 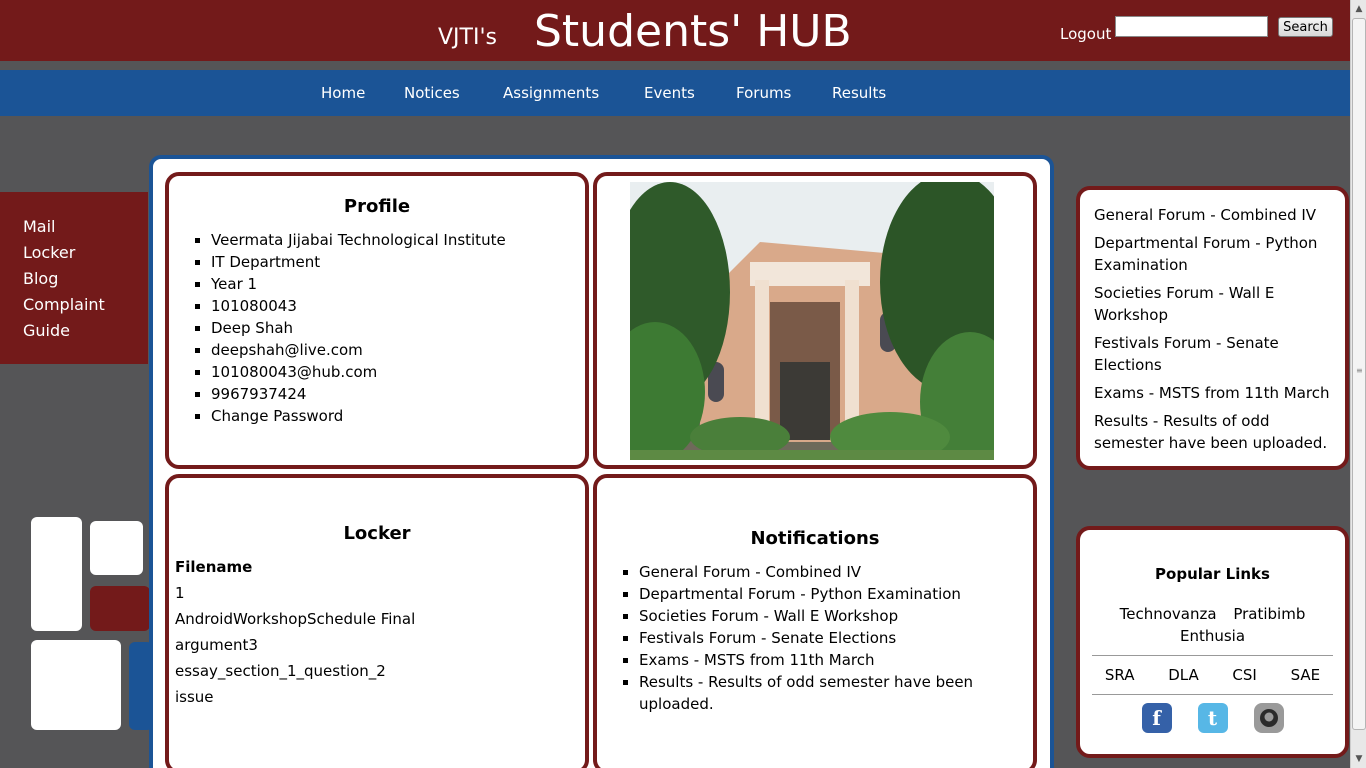 What do you see at coordinates (1212, 215) in the screenshot?
I see `news-item: General Forum - Combined IV` at bounding box center [1212, 215].